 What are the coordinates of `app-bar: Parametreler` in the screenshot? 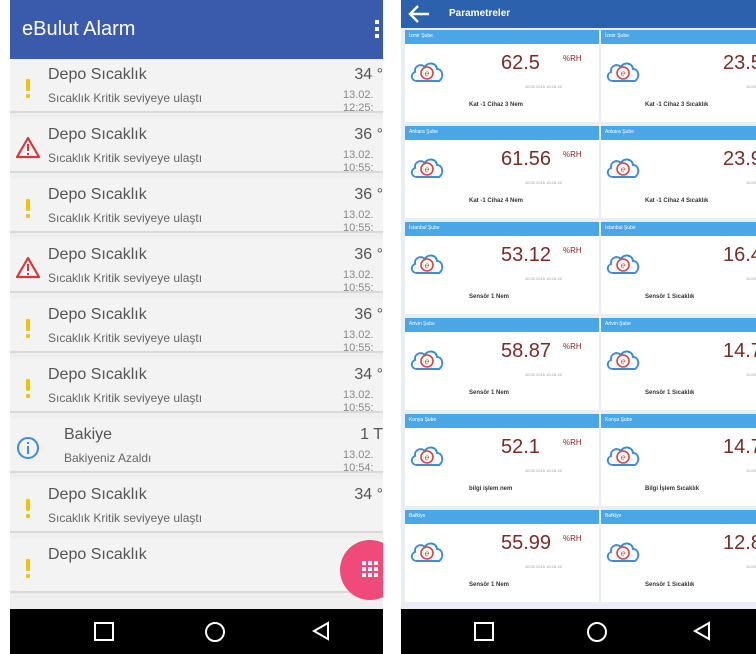 It's located at (578, 14).